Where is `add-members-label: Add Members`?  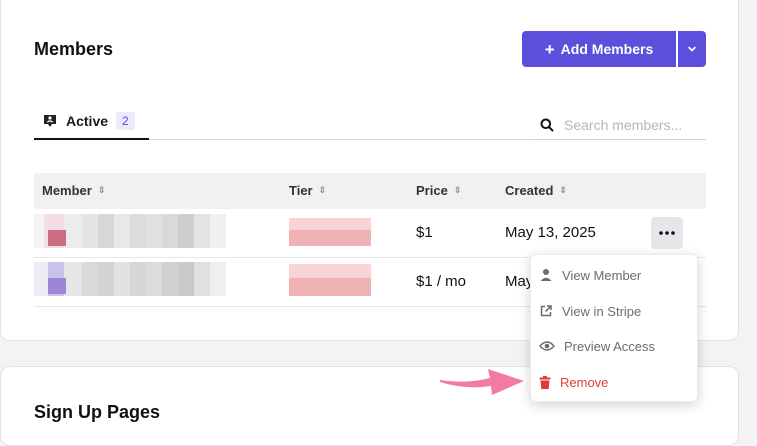 add-members-label: Add Members is located at coordinates (607, 49).